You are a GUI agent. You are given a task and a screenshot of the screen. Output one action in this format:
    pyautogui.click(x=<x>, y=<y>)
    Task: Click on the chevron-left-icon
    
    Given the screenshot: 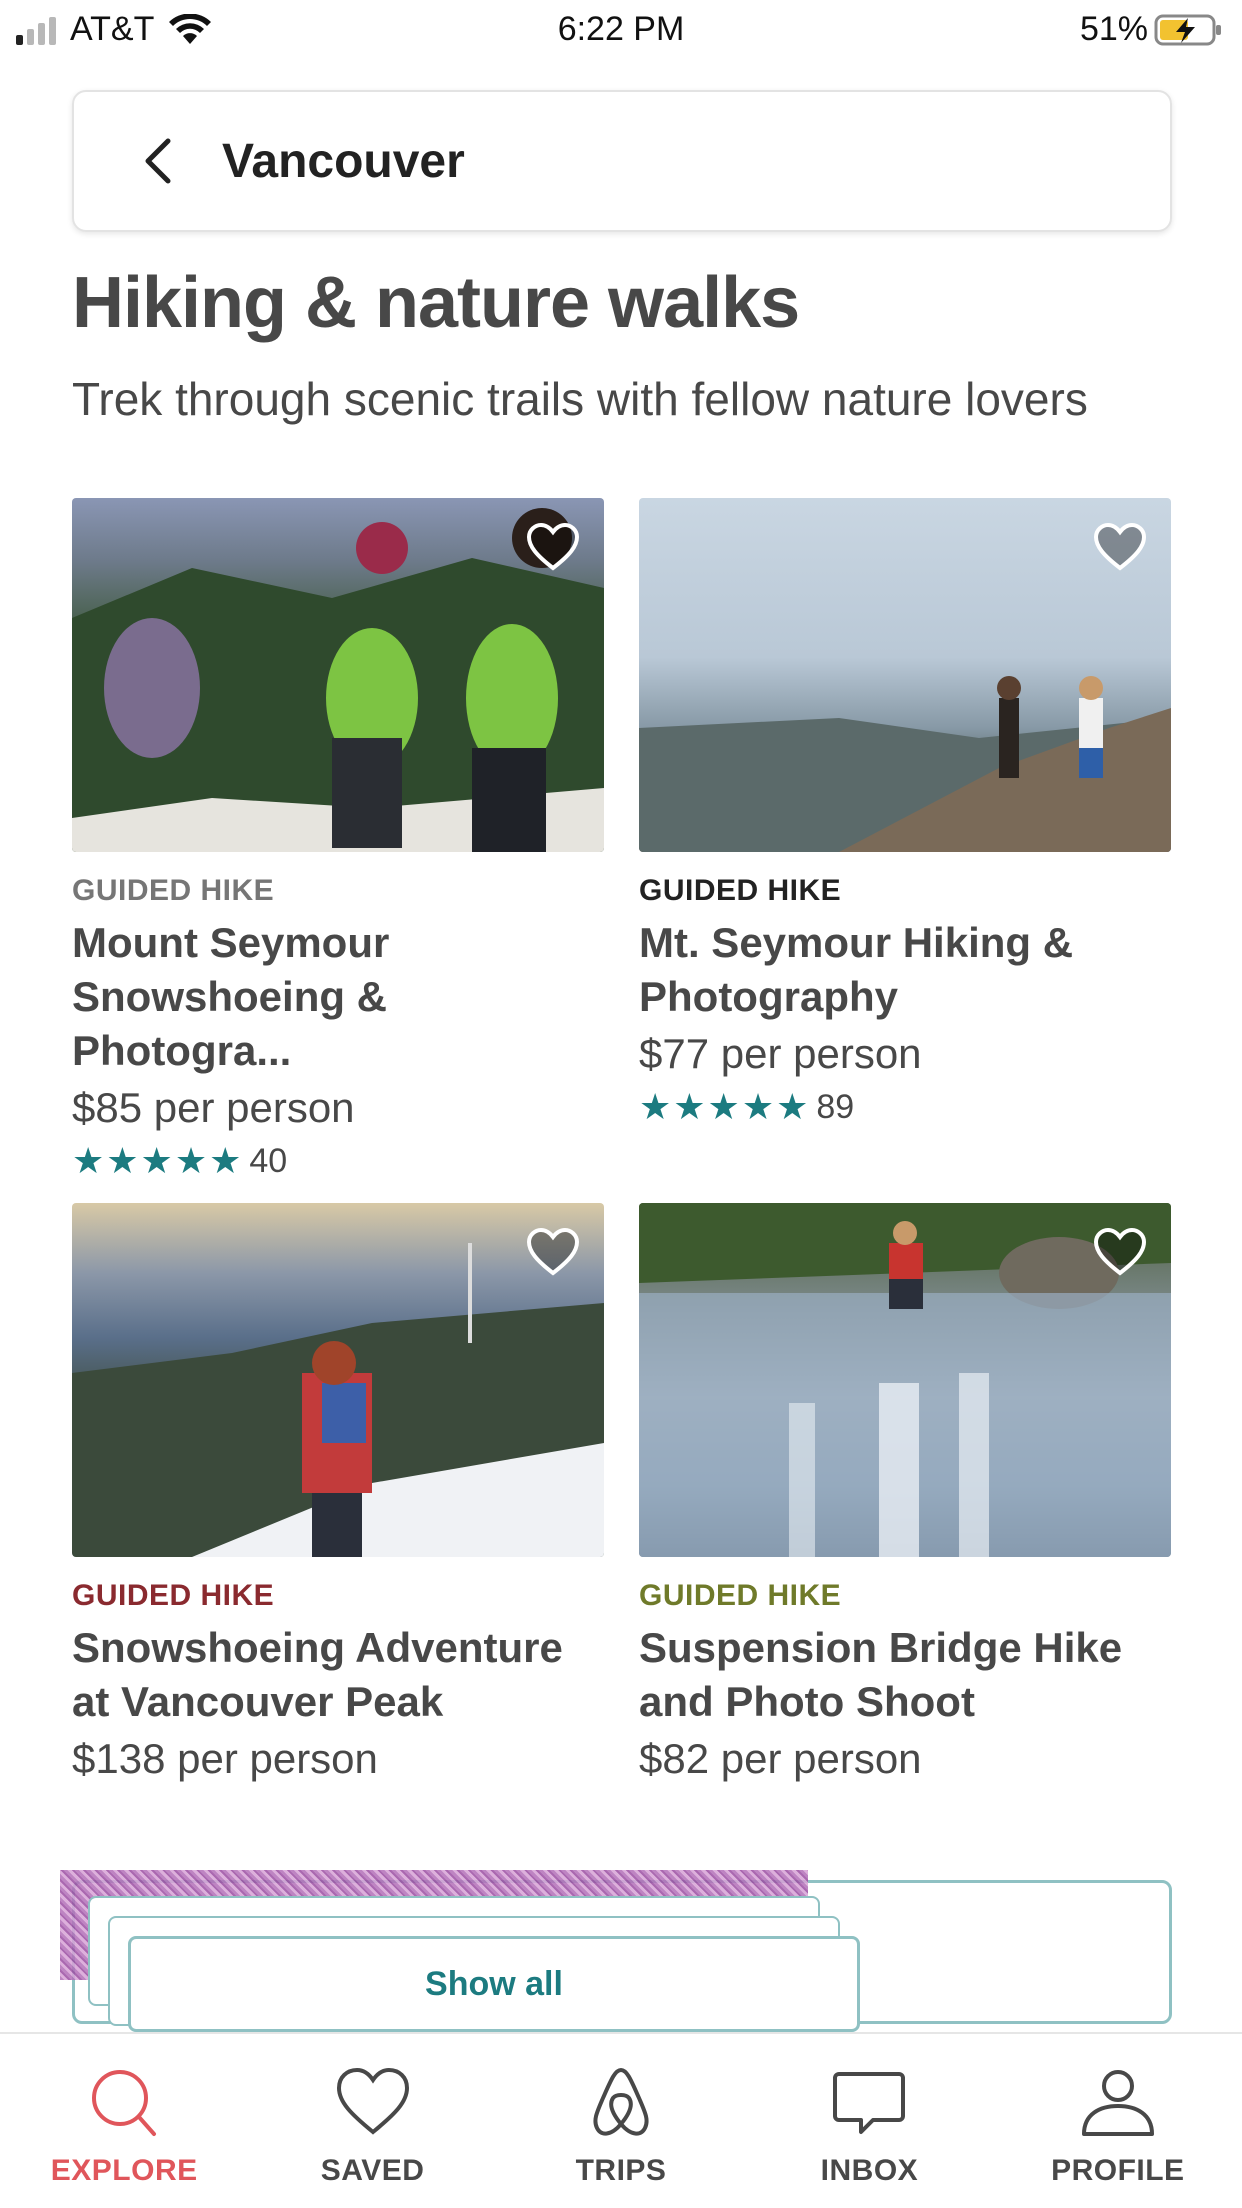 What is the action you would take?
    pyautogui.click(x=160, y=161)
    